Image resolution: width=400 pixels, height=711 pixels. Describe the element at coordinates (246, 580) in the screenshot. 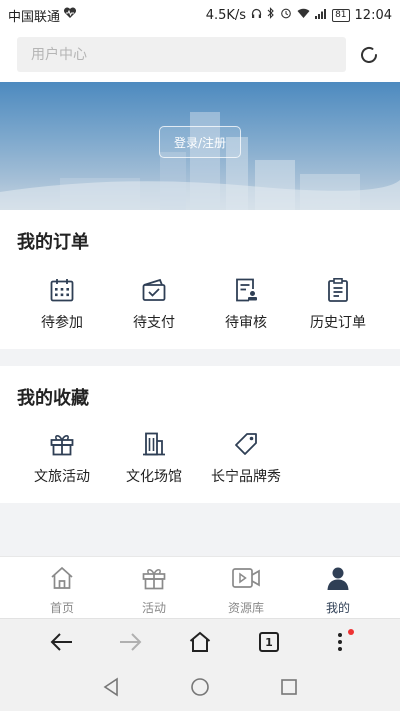

I see `video-icon` at that location.